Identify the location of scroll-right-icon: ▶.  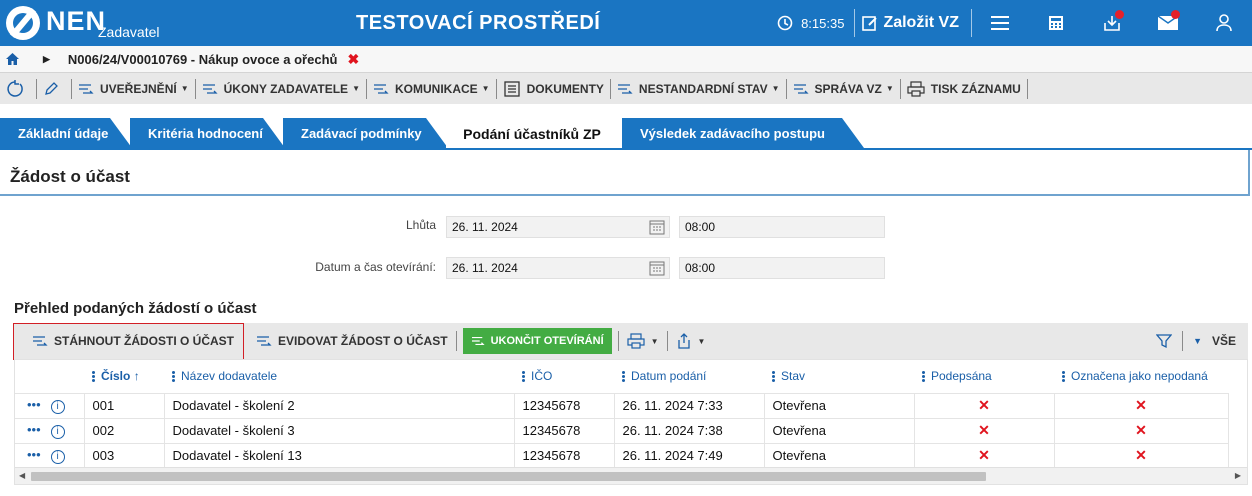
(1238, 475).